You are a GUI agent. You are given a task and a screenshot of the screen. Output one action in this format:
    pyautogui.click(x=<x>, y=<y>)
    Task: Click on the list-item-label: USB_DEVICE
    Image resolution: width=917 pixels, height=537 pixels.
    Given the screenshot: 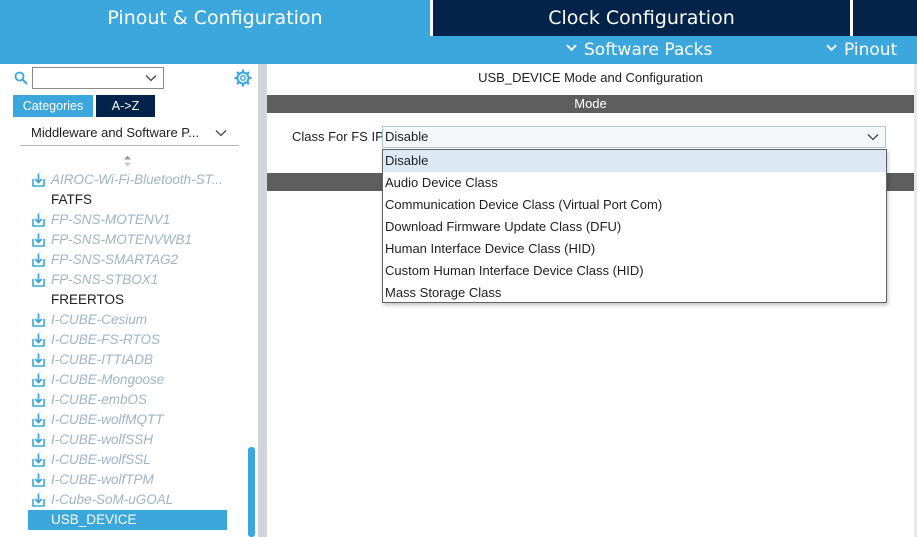 What is the action you would take?
    pyautogui.click(x=94, y=519)
    